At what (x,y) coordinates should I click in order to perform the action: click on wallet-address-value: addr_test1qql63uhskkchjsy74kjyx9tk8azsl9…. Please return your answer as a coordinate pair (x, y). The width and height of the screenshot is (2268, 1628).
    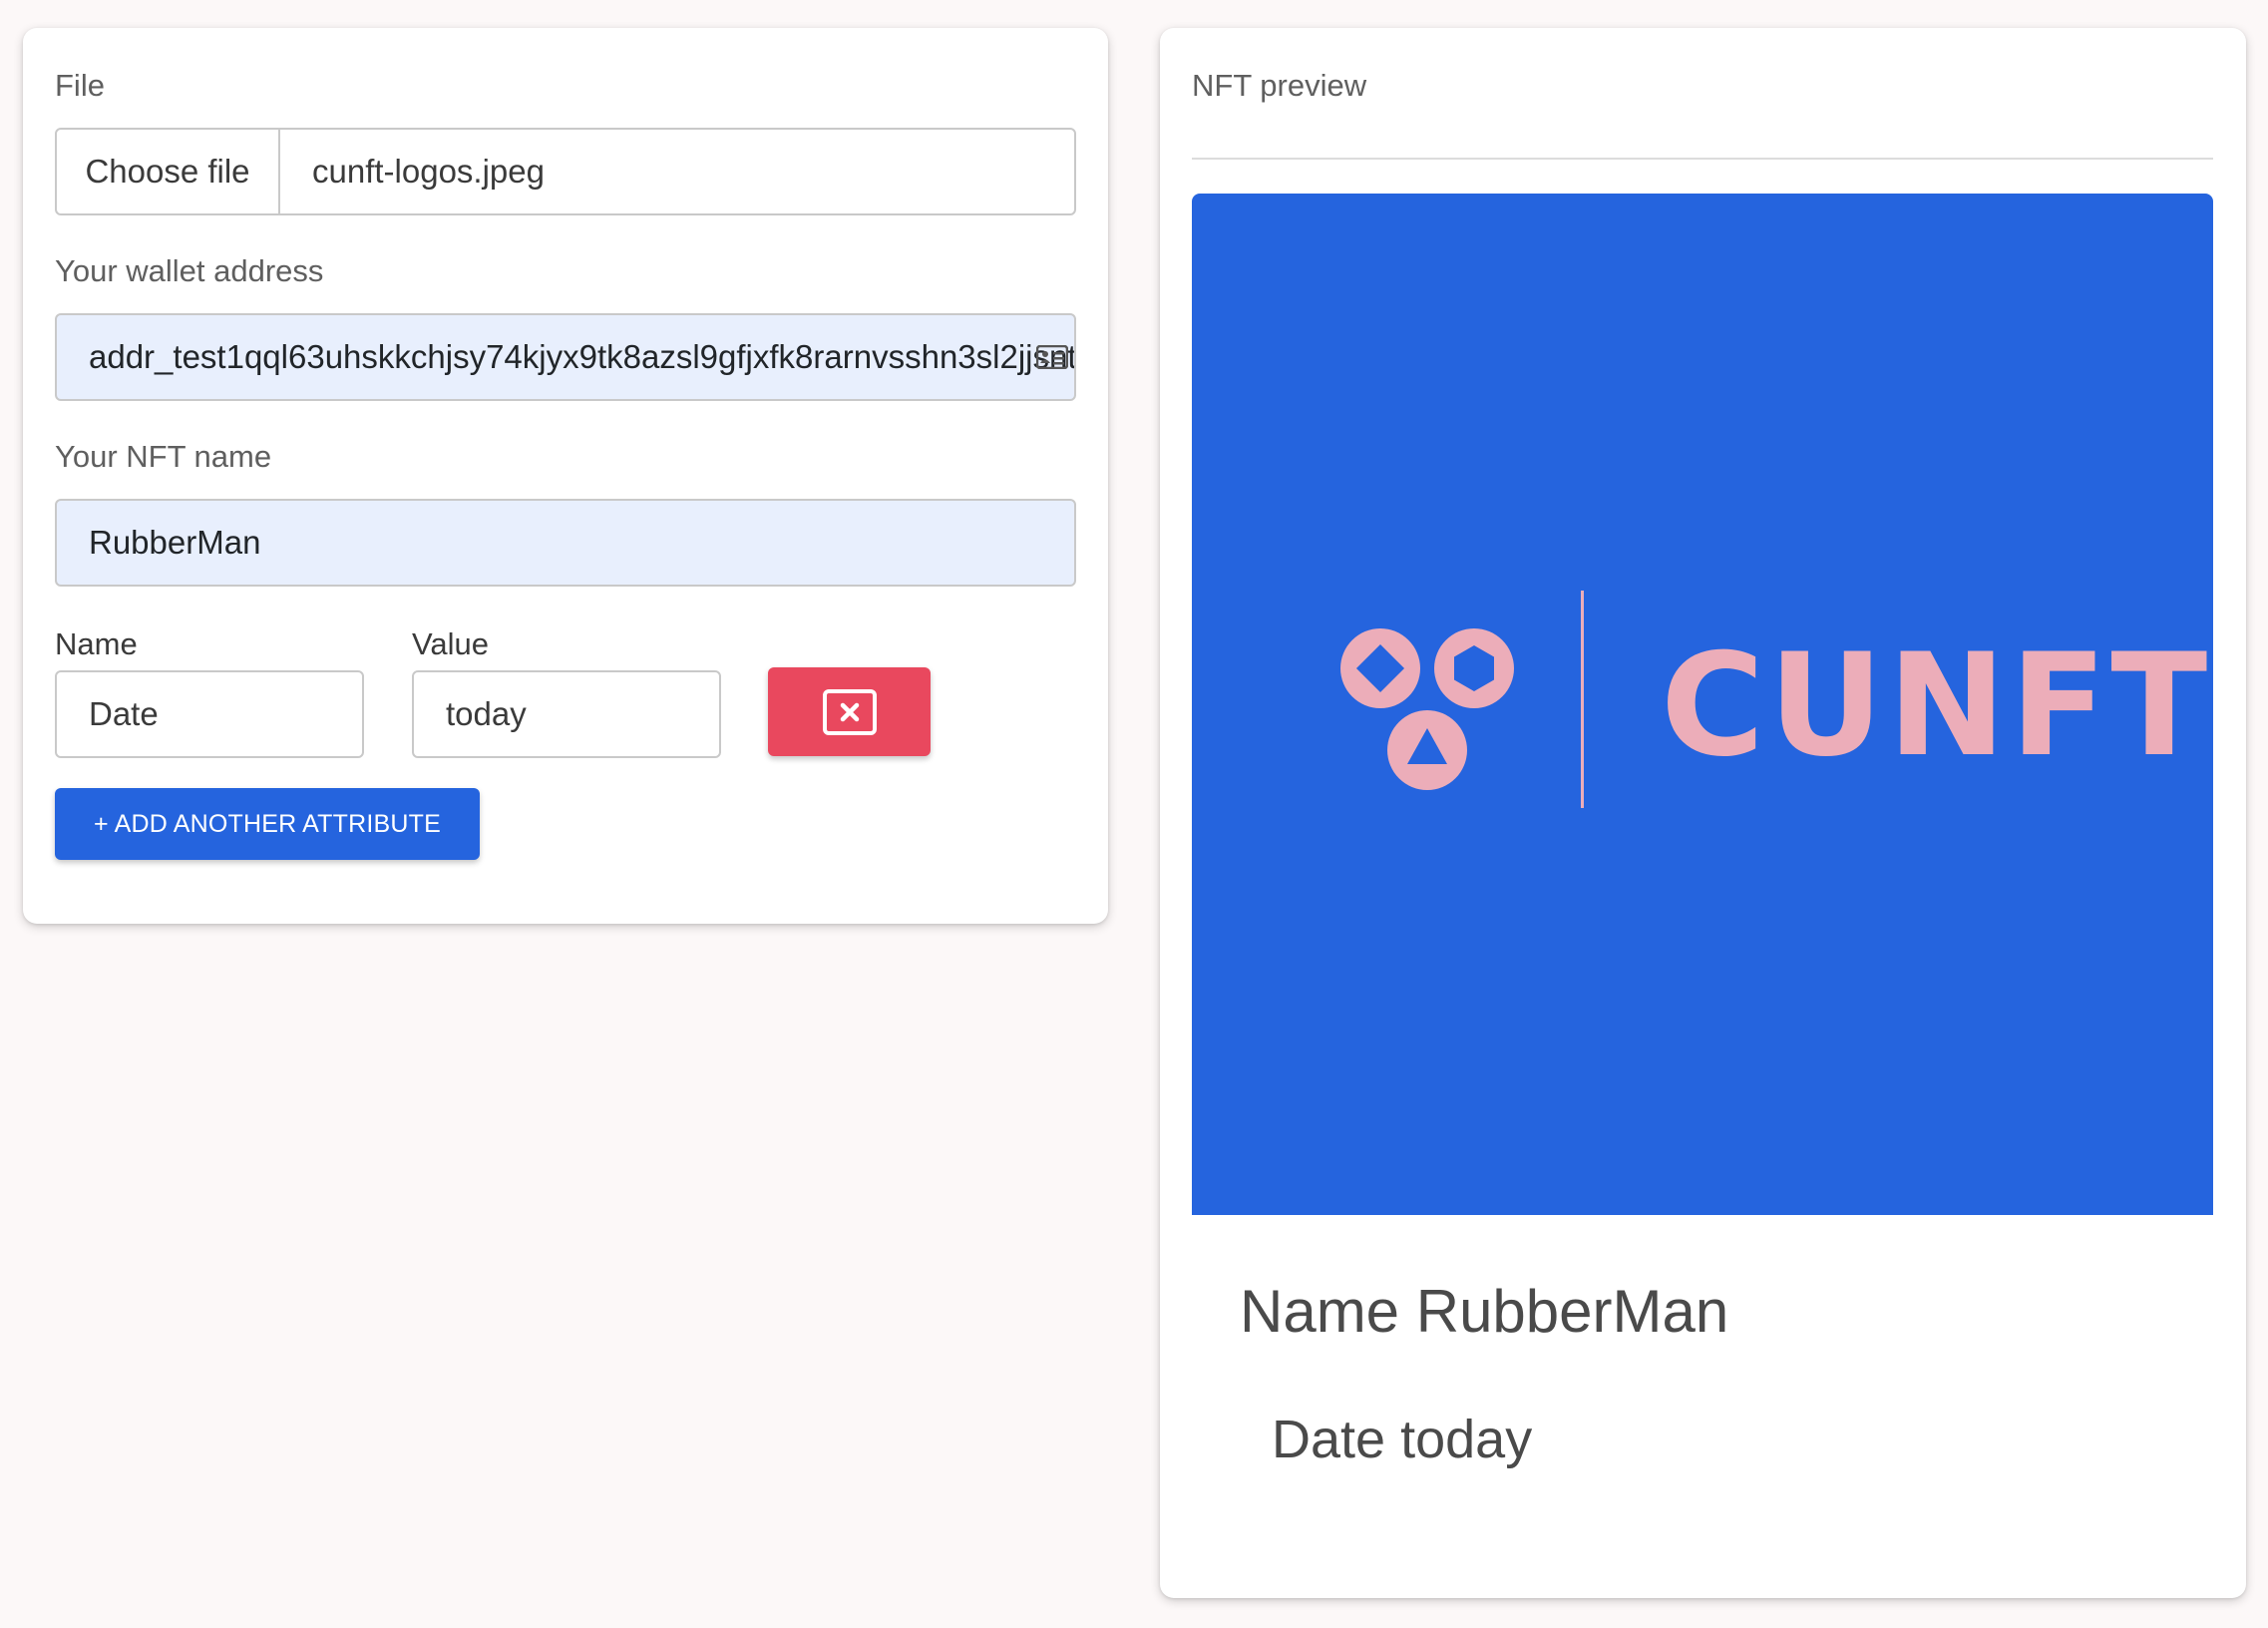
    Looking at the image, I should click on (582, 356).